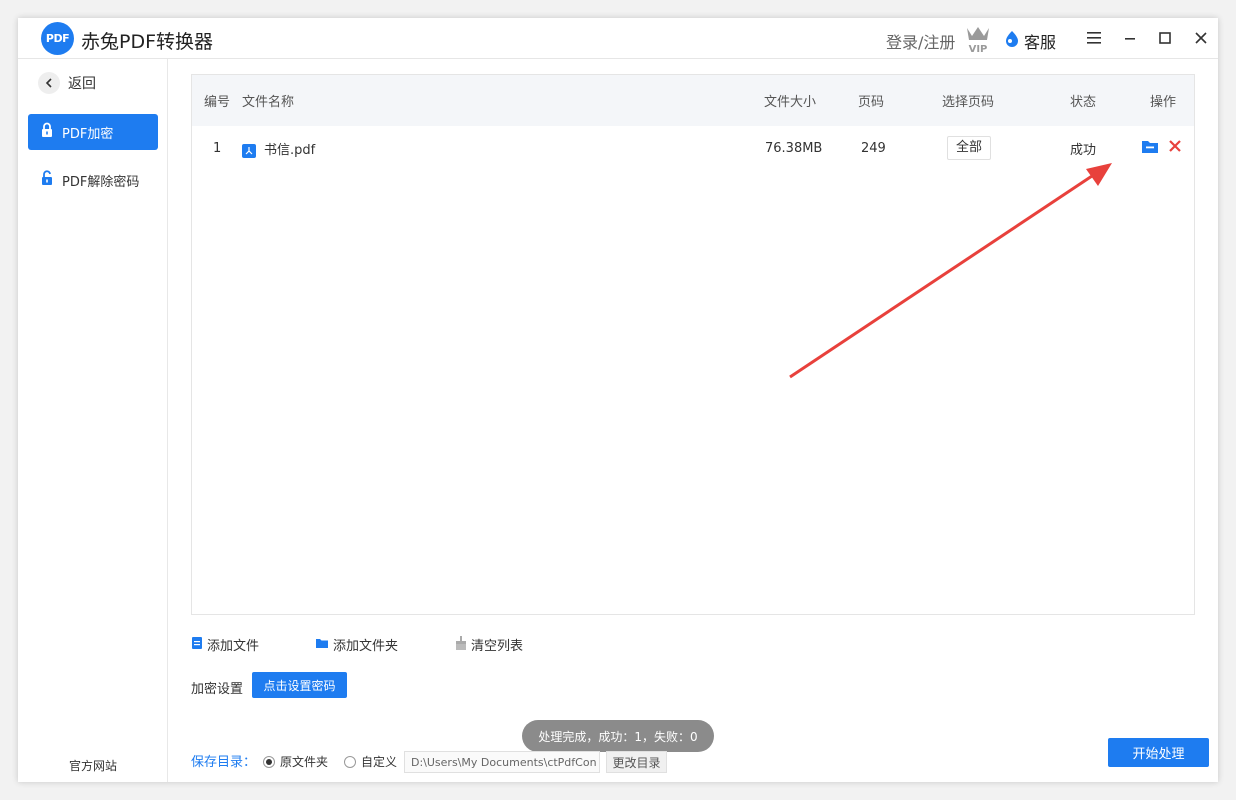  I want to click on sidebar-item-pdf-remove-password: PDF解除密码, so click(93, 180).